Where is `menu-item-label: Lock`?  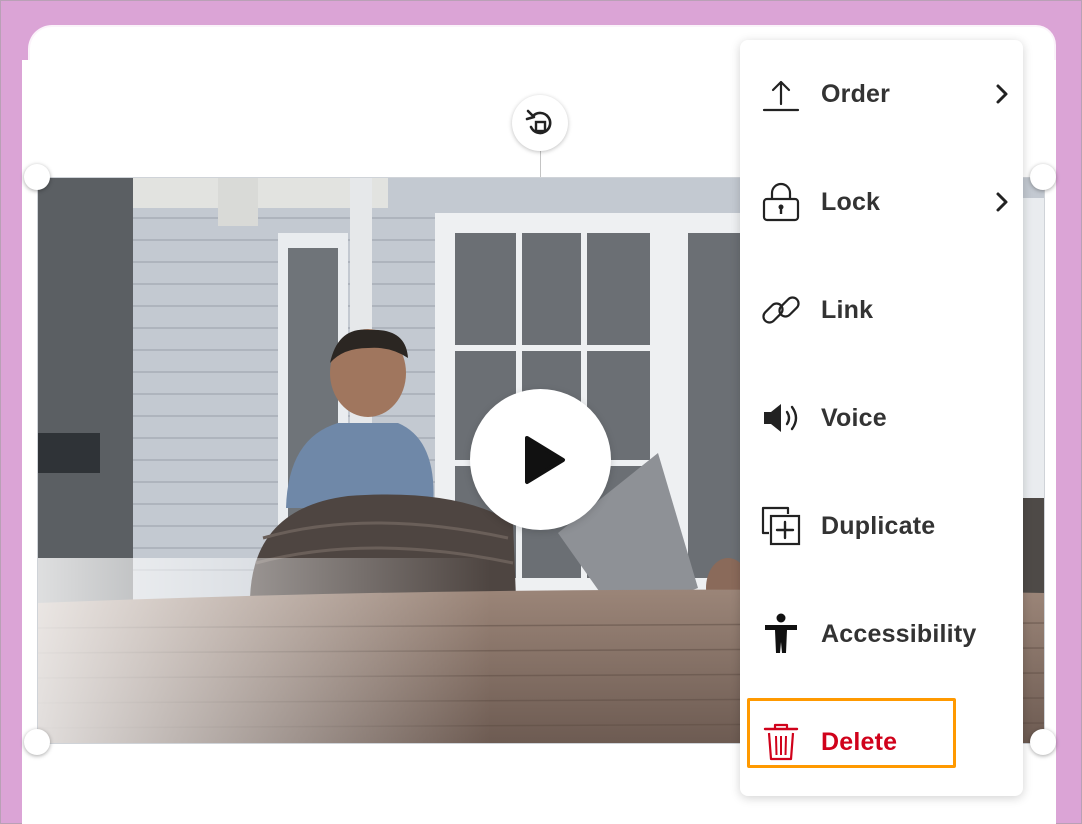
menu-item-label: Lock is located at coordinates (851, 201).